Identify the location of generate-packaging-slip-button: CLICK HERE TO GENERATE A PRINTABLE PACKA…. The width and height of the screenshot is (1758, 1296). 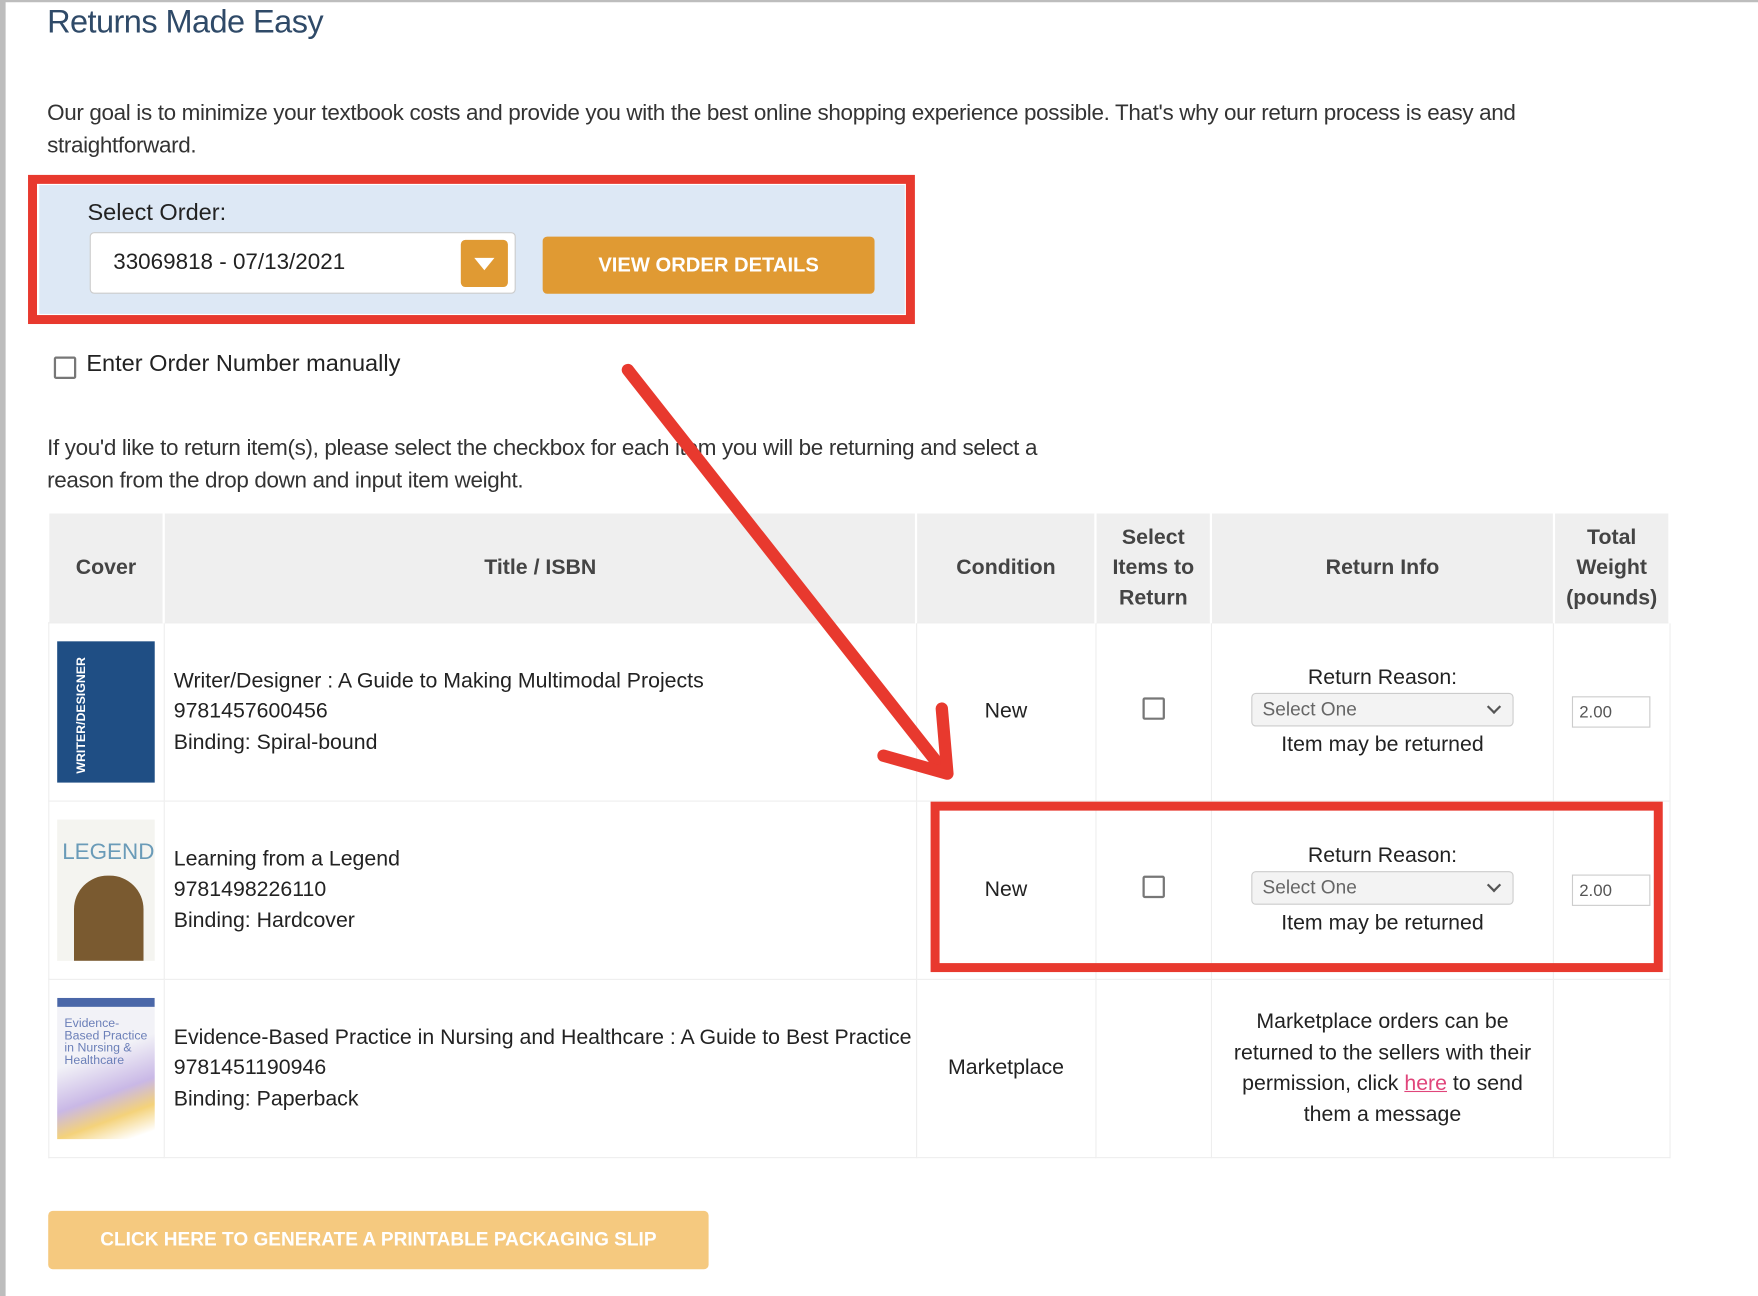
(378, 1240).